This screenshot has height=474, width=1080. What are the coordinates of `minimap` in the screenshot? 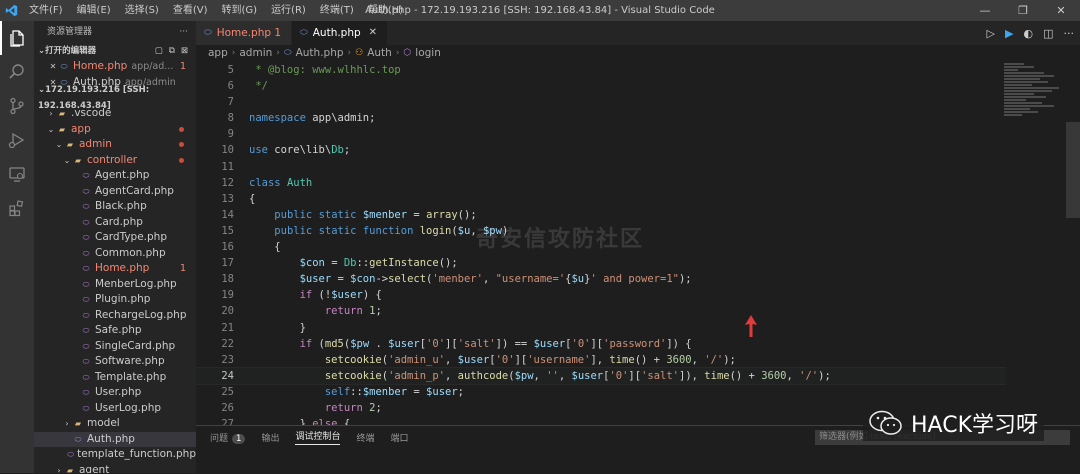 It's located at (1035, 132).